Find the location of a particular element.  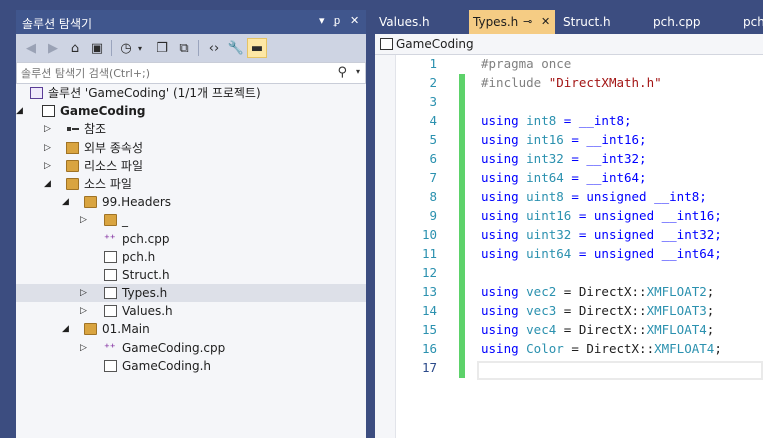

tree-item: ▷ _ is located at coordinates (191, 220).